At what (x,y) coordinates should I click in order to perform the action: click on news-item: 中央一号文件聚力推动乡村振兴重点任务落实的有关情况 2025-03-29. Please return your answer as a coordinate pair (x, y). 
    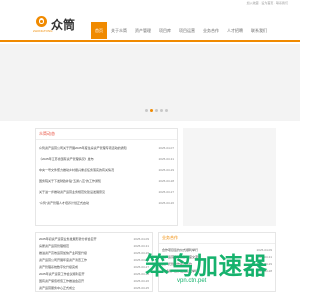
    Looking at the image, I should click on (106, 173).